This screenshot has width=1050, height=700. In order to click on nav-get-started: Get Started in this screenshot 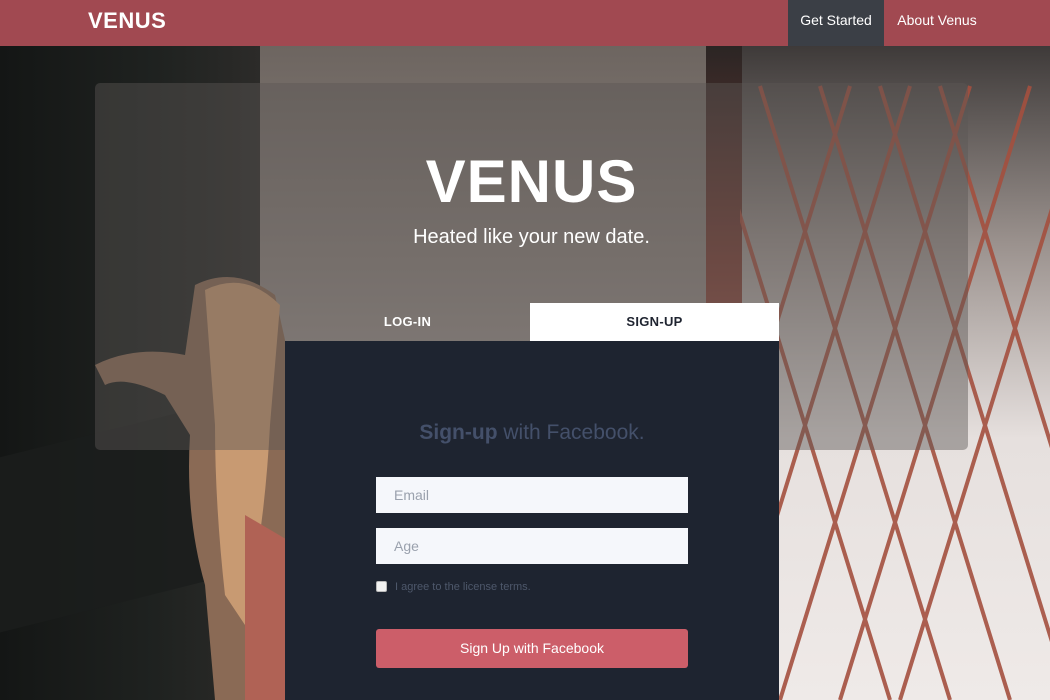, I will do `click(836, 23)`.